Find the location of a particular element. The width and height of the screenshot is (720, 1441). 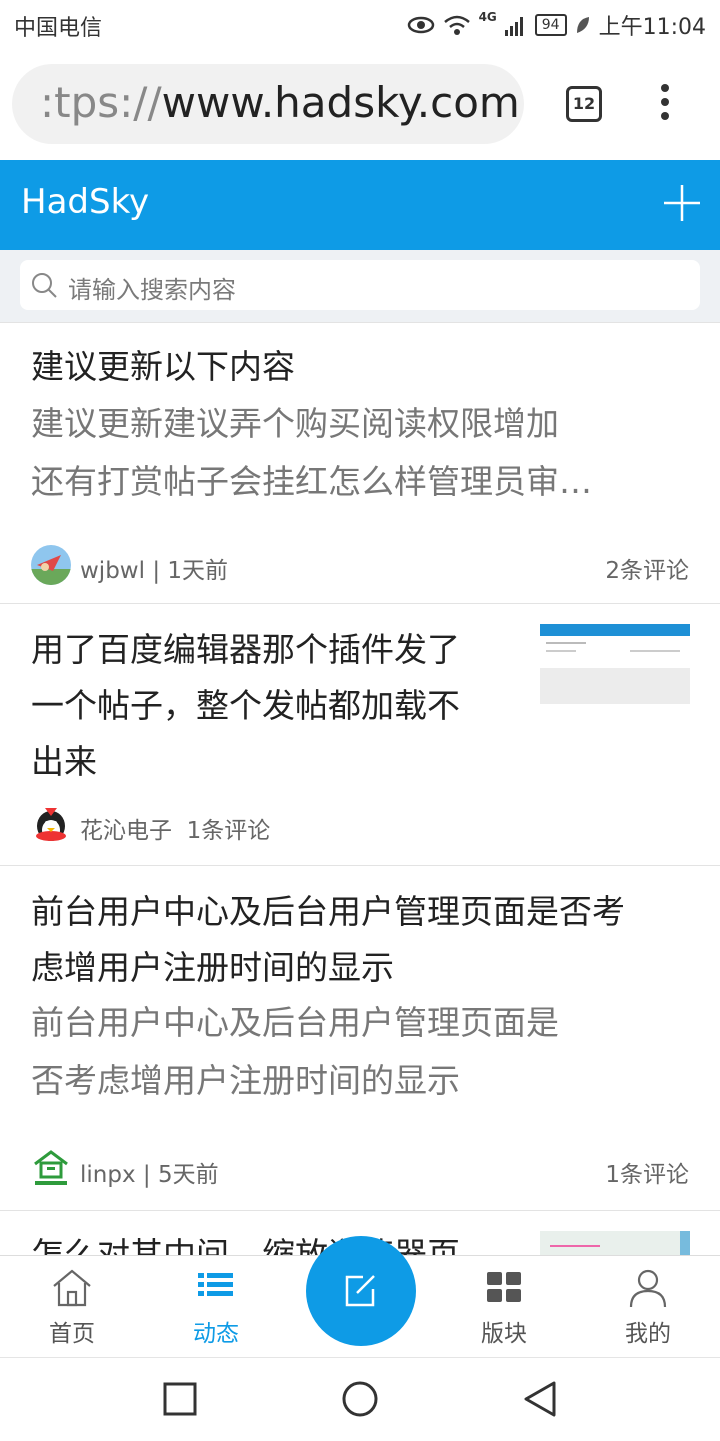

compose-button is located at coordinates (361, 1291).